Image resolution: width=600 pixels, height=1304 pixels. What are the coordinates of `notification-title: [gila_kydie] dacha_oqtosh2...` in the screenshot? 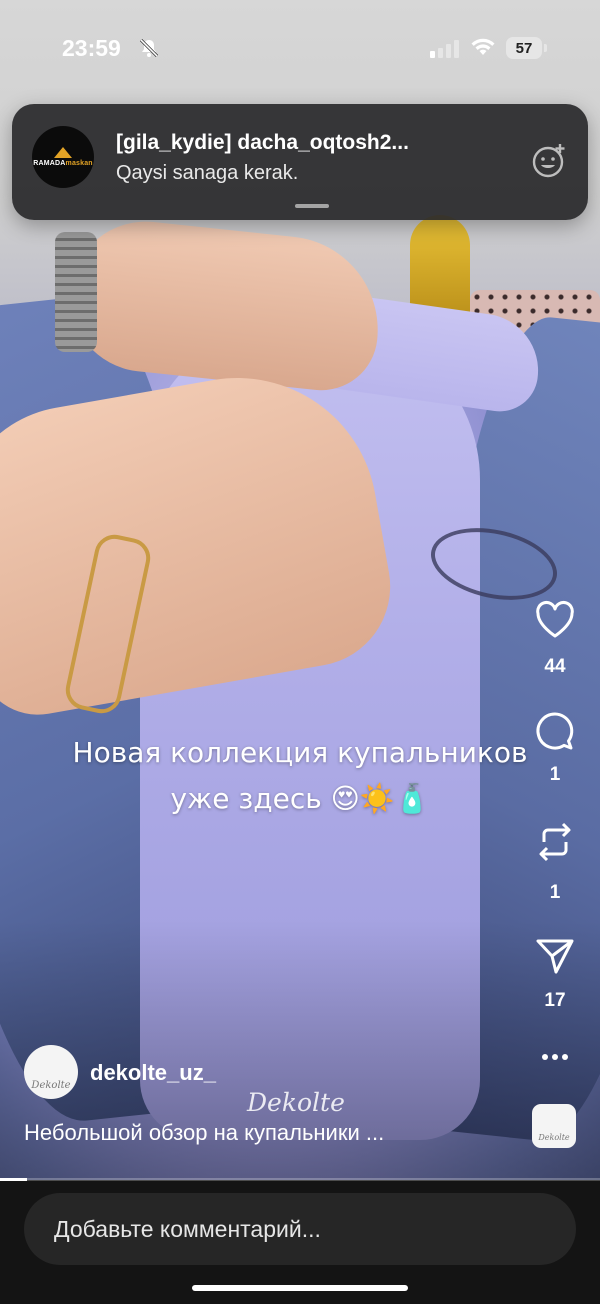 It's located at (262, 142).